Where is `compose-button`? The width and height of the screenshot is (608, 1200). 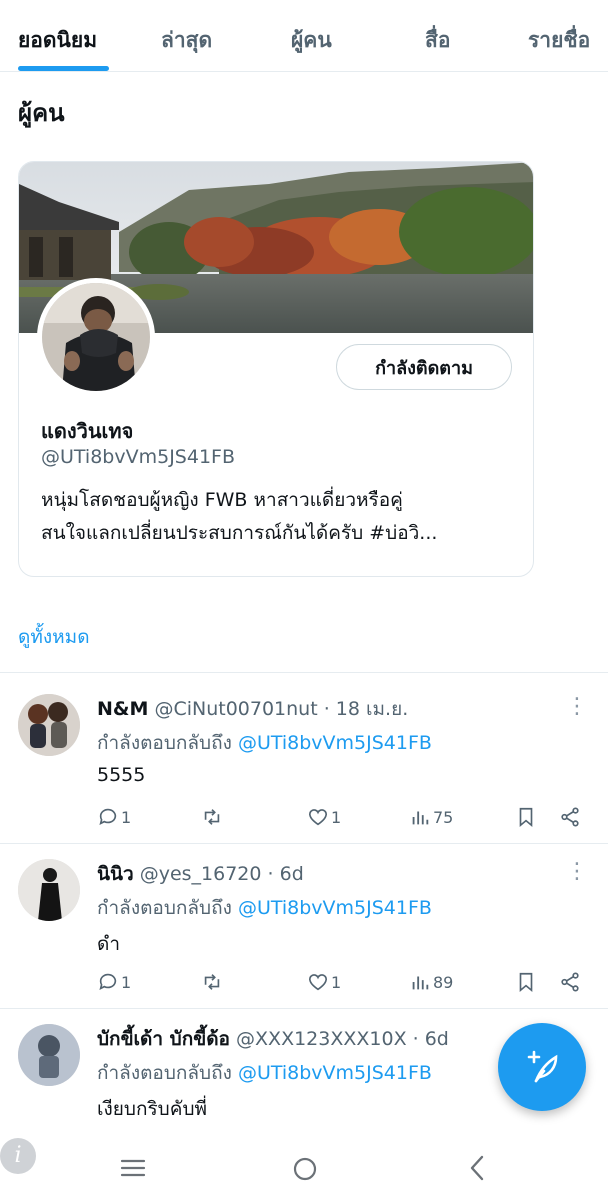 compose-button is located at coordinates (542, 1067).